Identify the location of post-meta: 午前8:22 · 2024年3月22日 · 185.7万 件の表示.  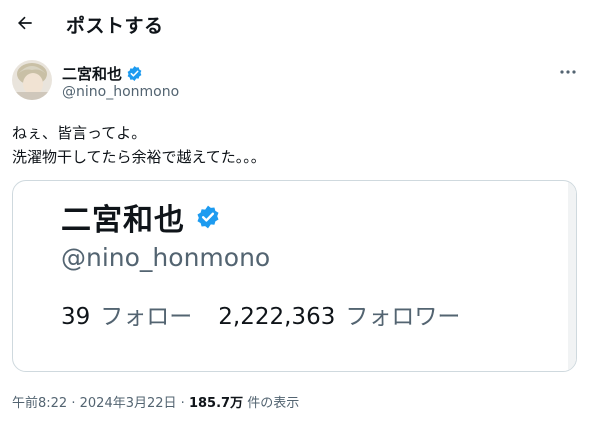
(155, 401).